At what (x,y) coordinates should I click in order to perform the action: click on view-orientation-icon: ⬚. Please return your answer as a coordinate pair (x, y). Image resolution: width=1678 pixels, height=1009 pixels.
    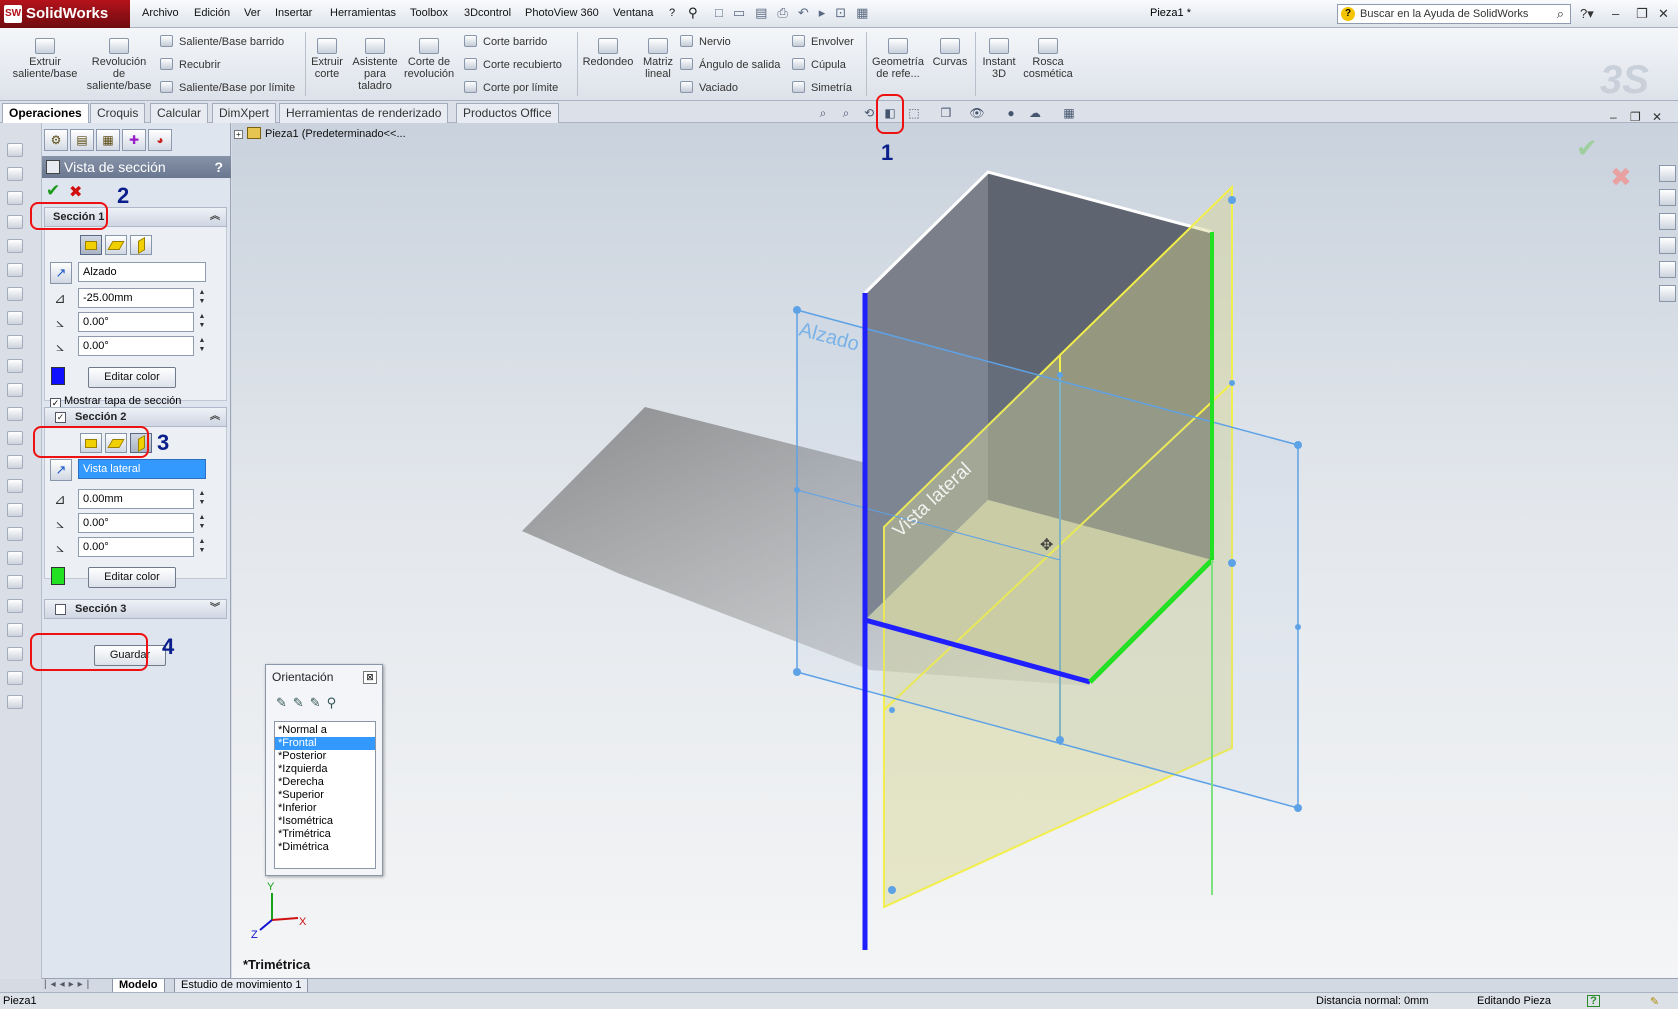
    Looking at the image, I should click on (914, 114).